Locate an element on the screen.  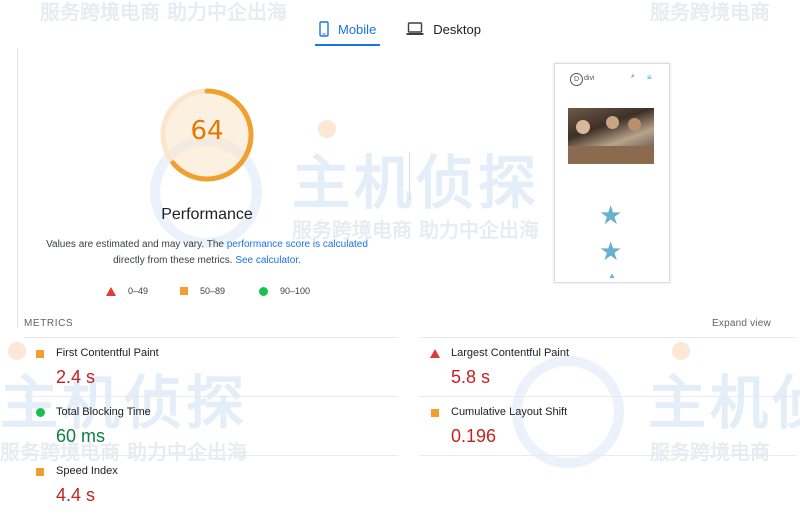
legend-range: 90–100 is located at coordinates (295, 291).